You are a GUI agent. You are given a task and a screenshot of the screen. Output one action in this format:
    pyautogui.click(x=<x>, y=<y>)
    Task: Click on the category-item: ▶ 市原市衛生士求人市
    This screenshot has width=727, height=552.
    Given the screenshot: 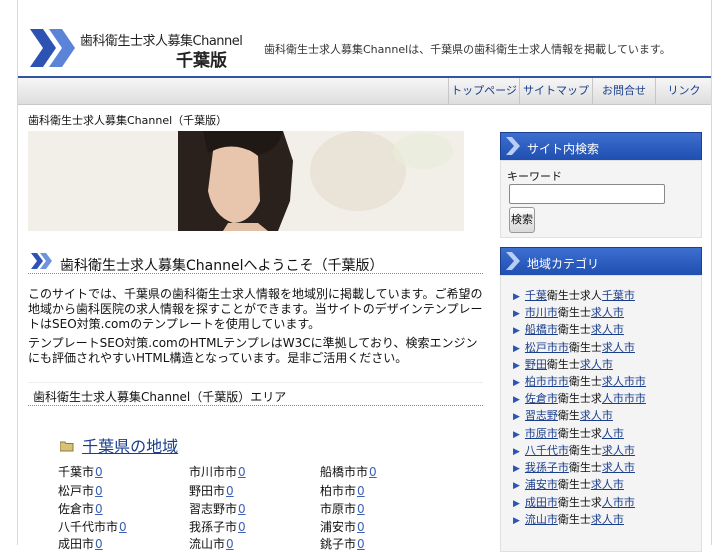 What is the action you would take?
    pyautogui.click(x=568, y=433)
    